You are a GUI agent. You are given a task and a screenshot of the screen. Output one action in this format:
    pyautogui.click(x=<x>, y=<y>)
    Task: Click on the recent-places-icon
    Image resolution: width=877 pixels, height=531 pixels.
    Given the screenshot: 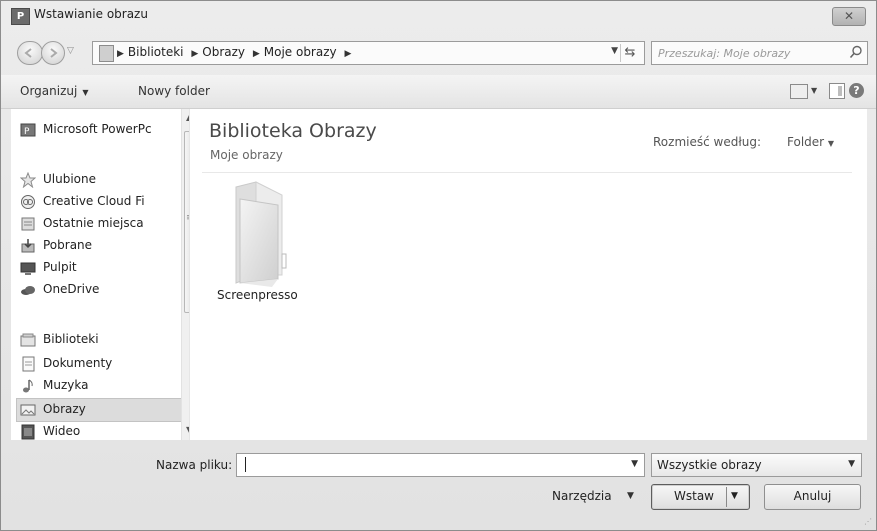 What is the action you would take?
    pyautogui.click(x=28, y=224)
    